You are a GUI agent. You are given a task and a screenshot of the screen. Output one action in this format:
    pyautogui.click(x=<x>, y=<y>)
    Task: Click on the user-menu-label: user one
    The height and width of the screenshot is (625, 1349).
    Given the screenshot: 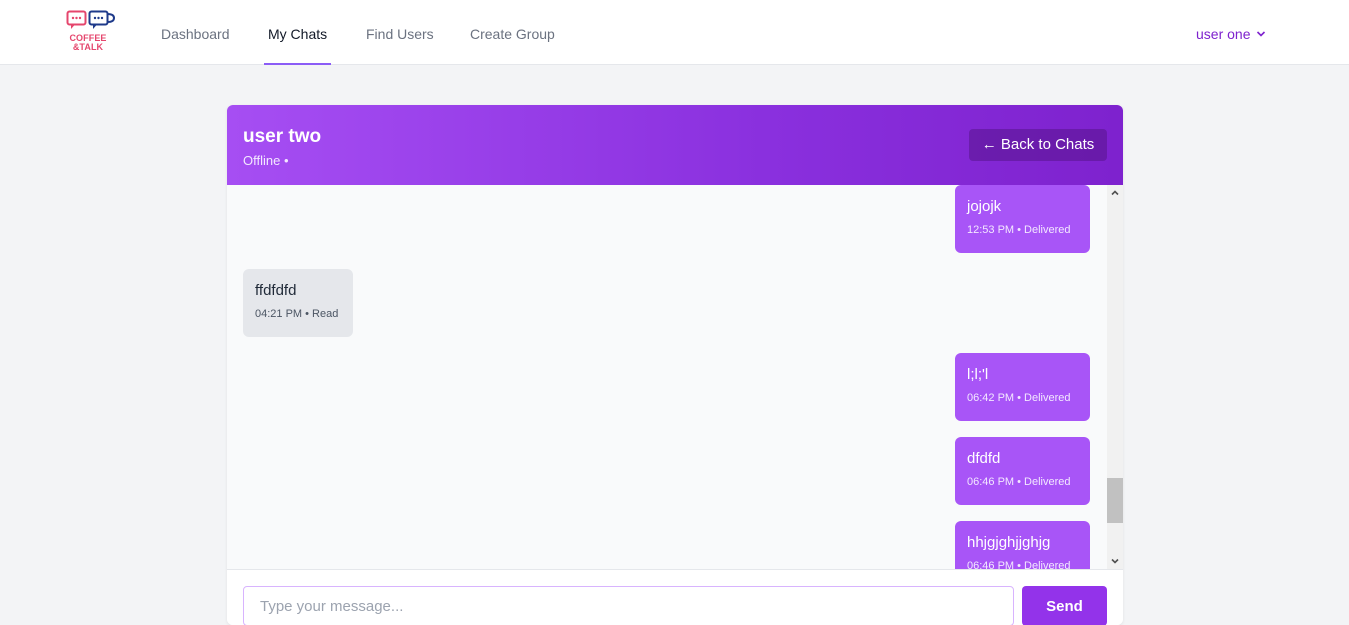 What is the action you would take?
    pyautogui.click(x=1223, y=34)
    